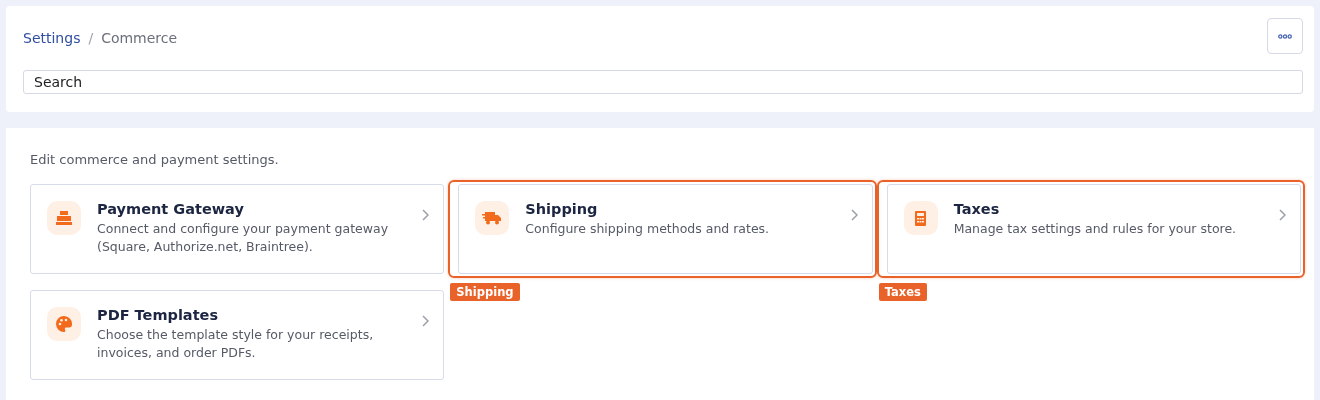 This screenshot has width=1320, height=400. Describe the element at coordinates (64, 218) in the screenshot. I see `cash-register-icon` at that location.